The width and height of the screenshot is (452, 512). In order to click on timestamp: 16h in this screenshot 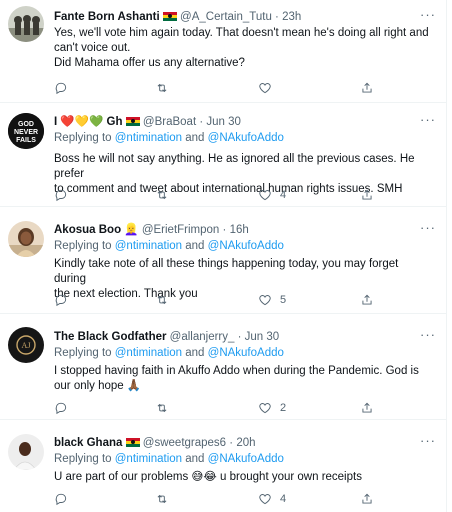, I will do `click(239, 230)`.